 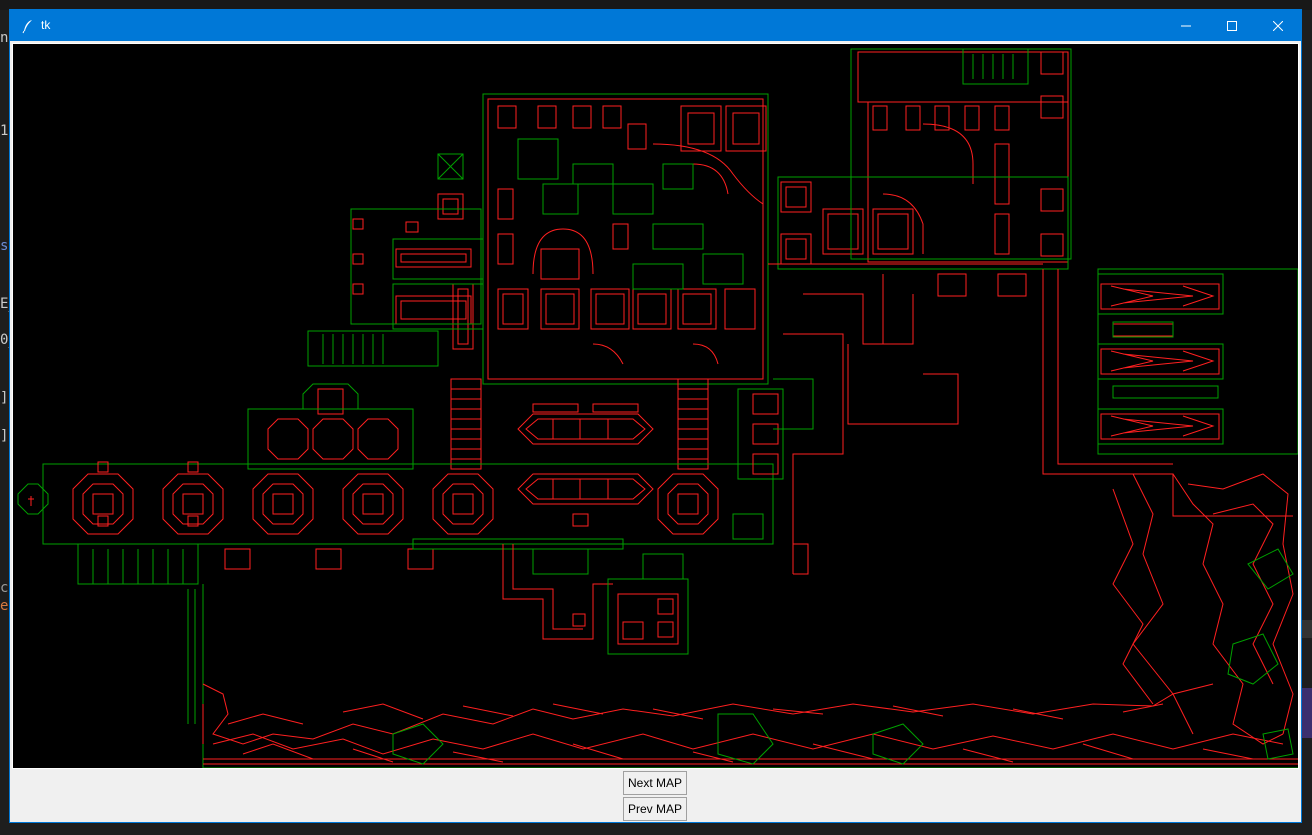 I want to click on prev-map-button: Prev MAP, so click(x=655, y=809).